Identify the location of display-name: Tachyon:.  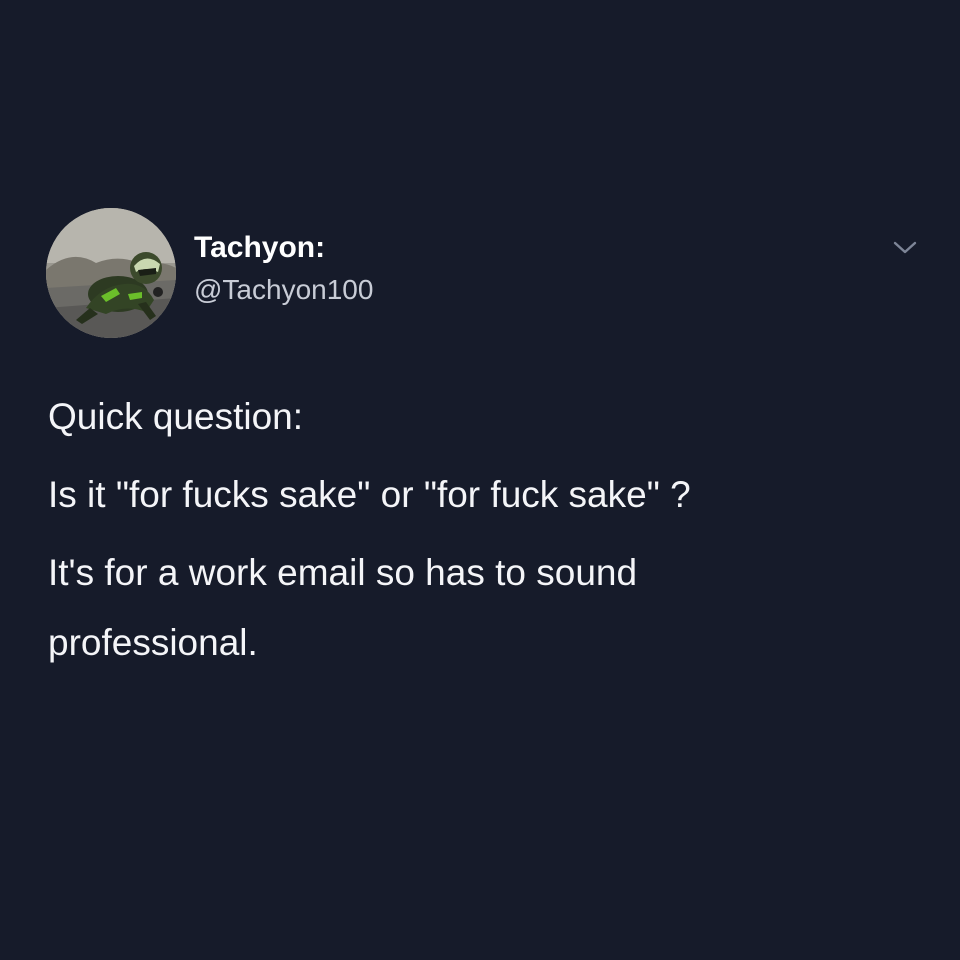
(283, 248).